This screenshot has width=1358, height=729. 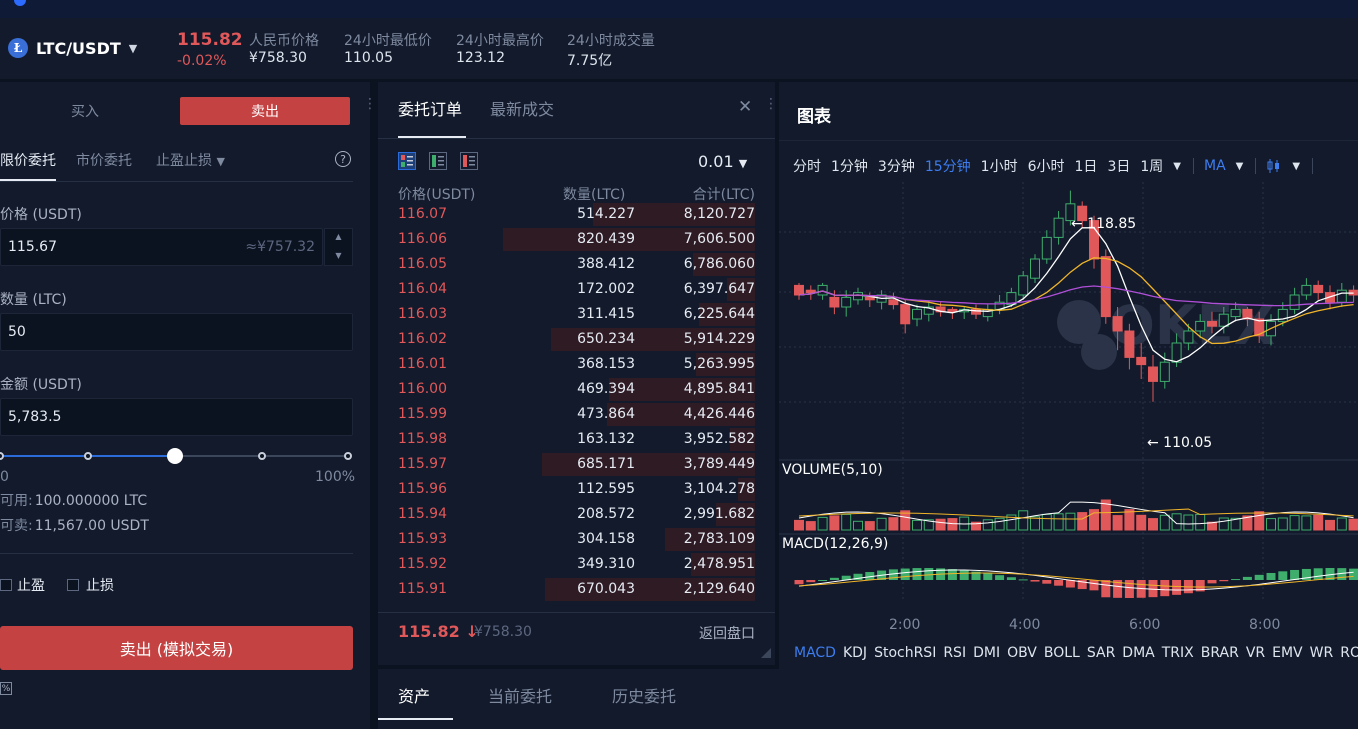 I want to click on bottom-panel: 资产 当前委托 历史委托, so click(x=868, y=699).